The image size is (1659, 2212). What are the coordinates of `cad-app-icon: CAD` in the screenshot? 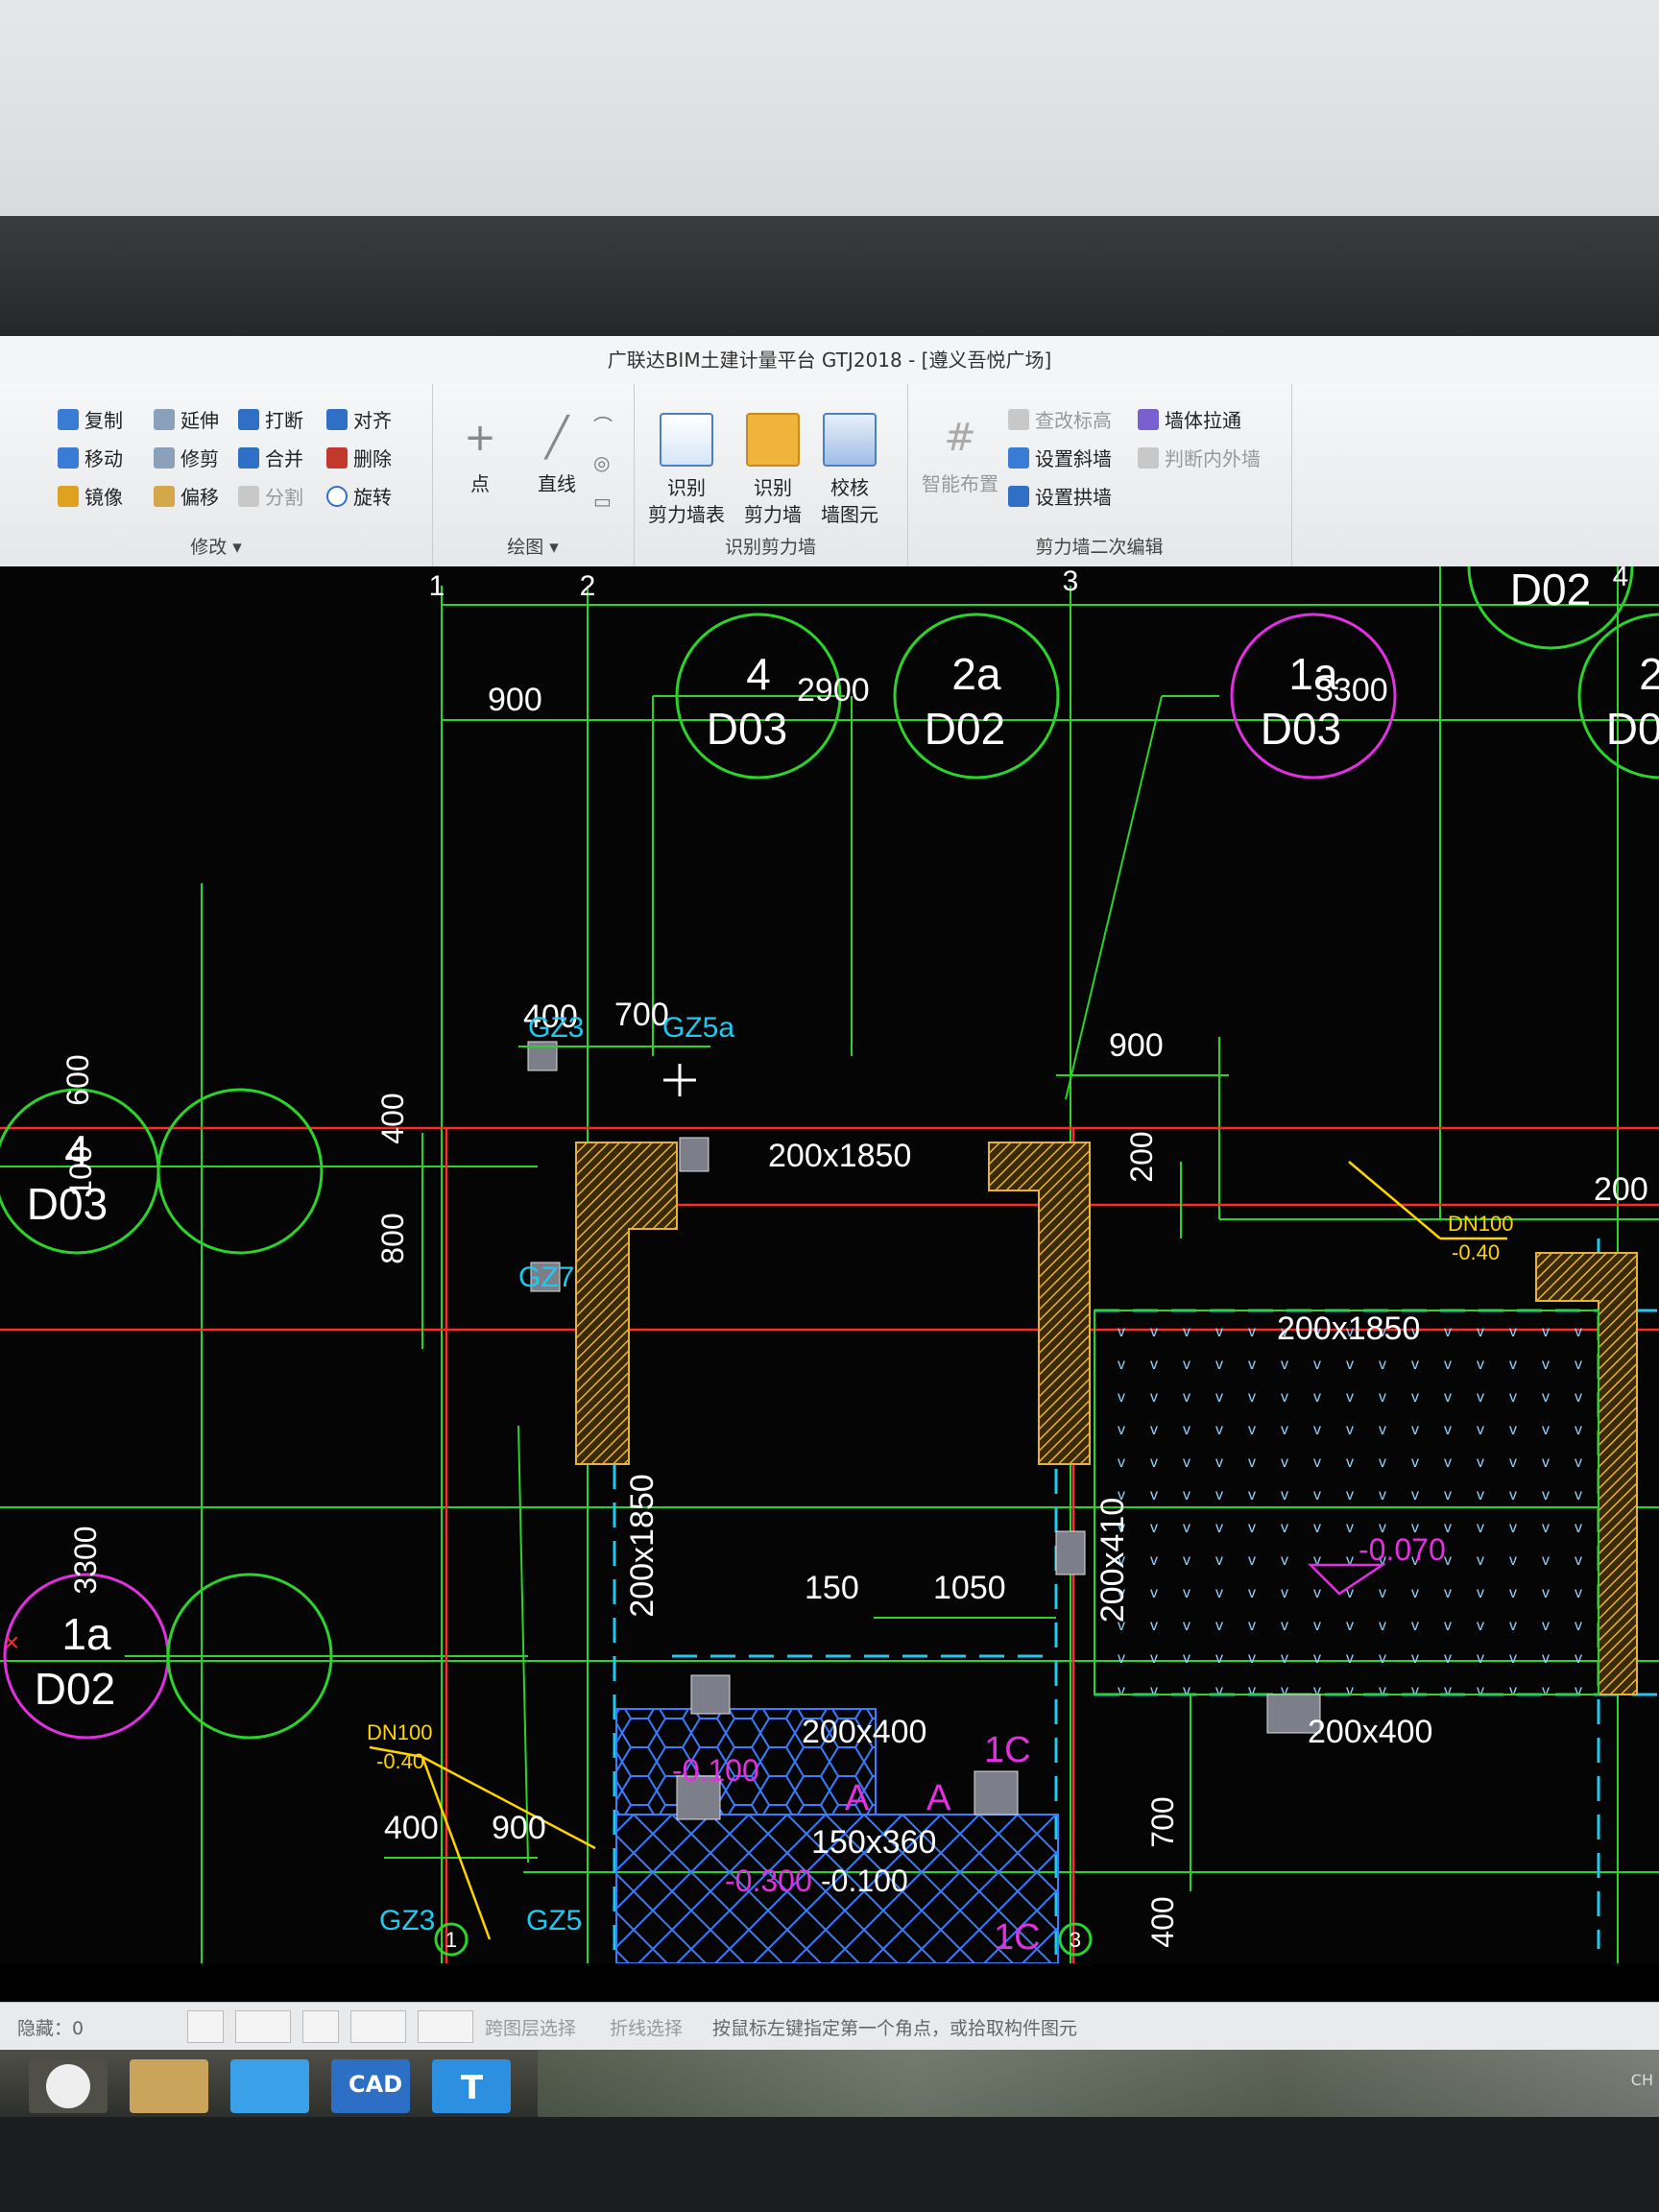 It's located at (371, 2086).